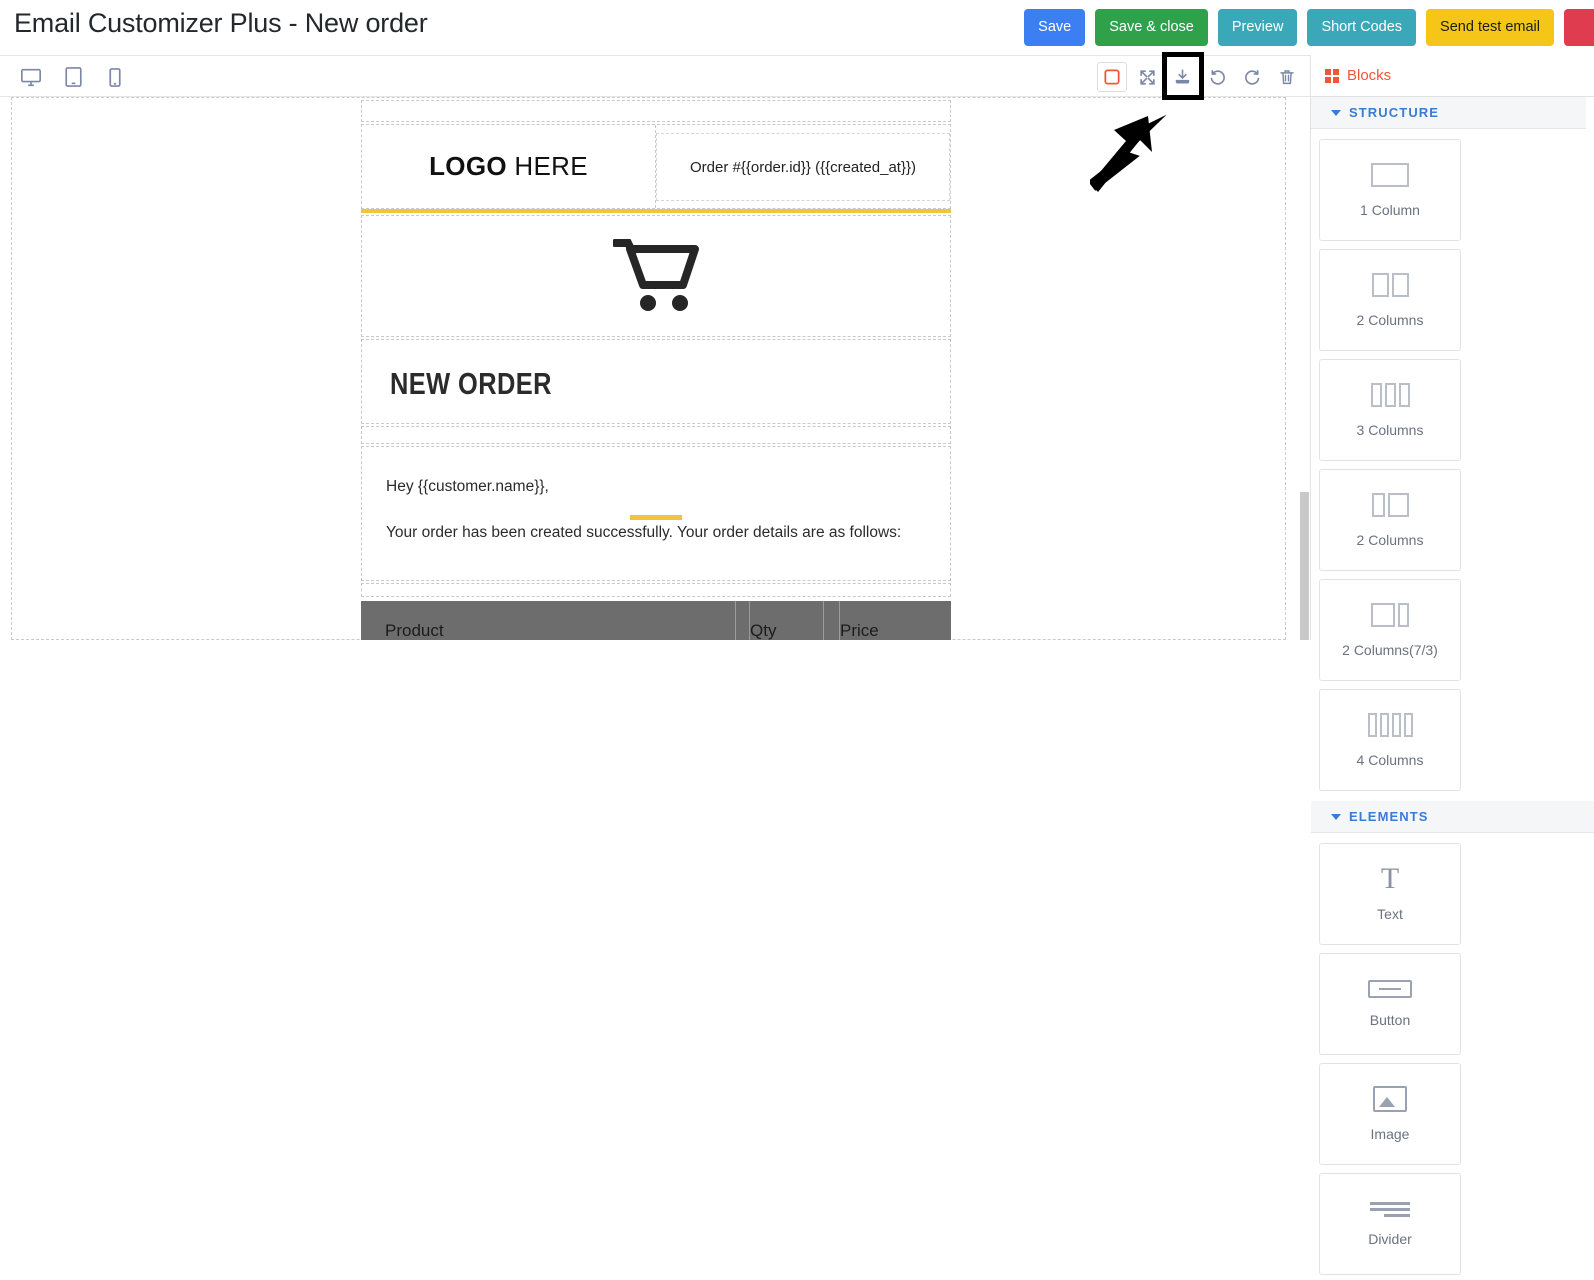 The image size is (1594, 1280). Describe the element at coordinates (656, 473) in the screenshot. I see `block-heading-underline-row` at that location.